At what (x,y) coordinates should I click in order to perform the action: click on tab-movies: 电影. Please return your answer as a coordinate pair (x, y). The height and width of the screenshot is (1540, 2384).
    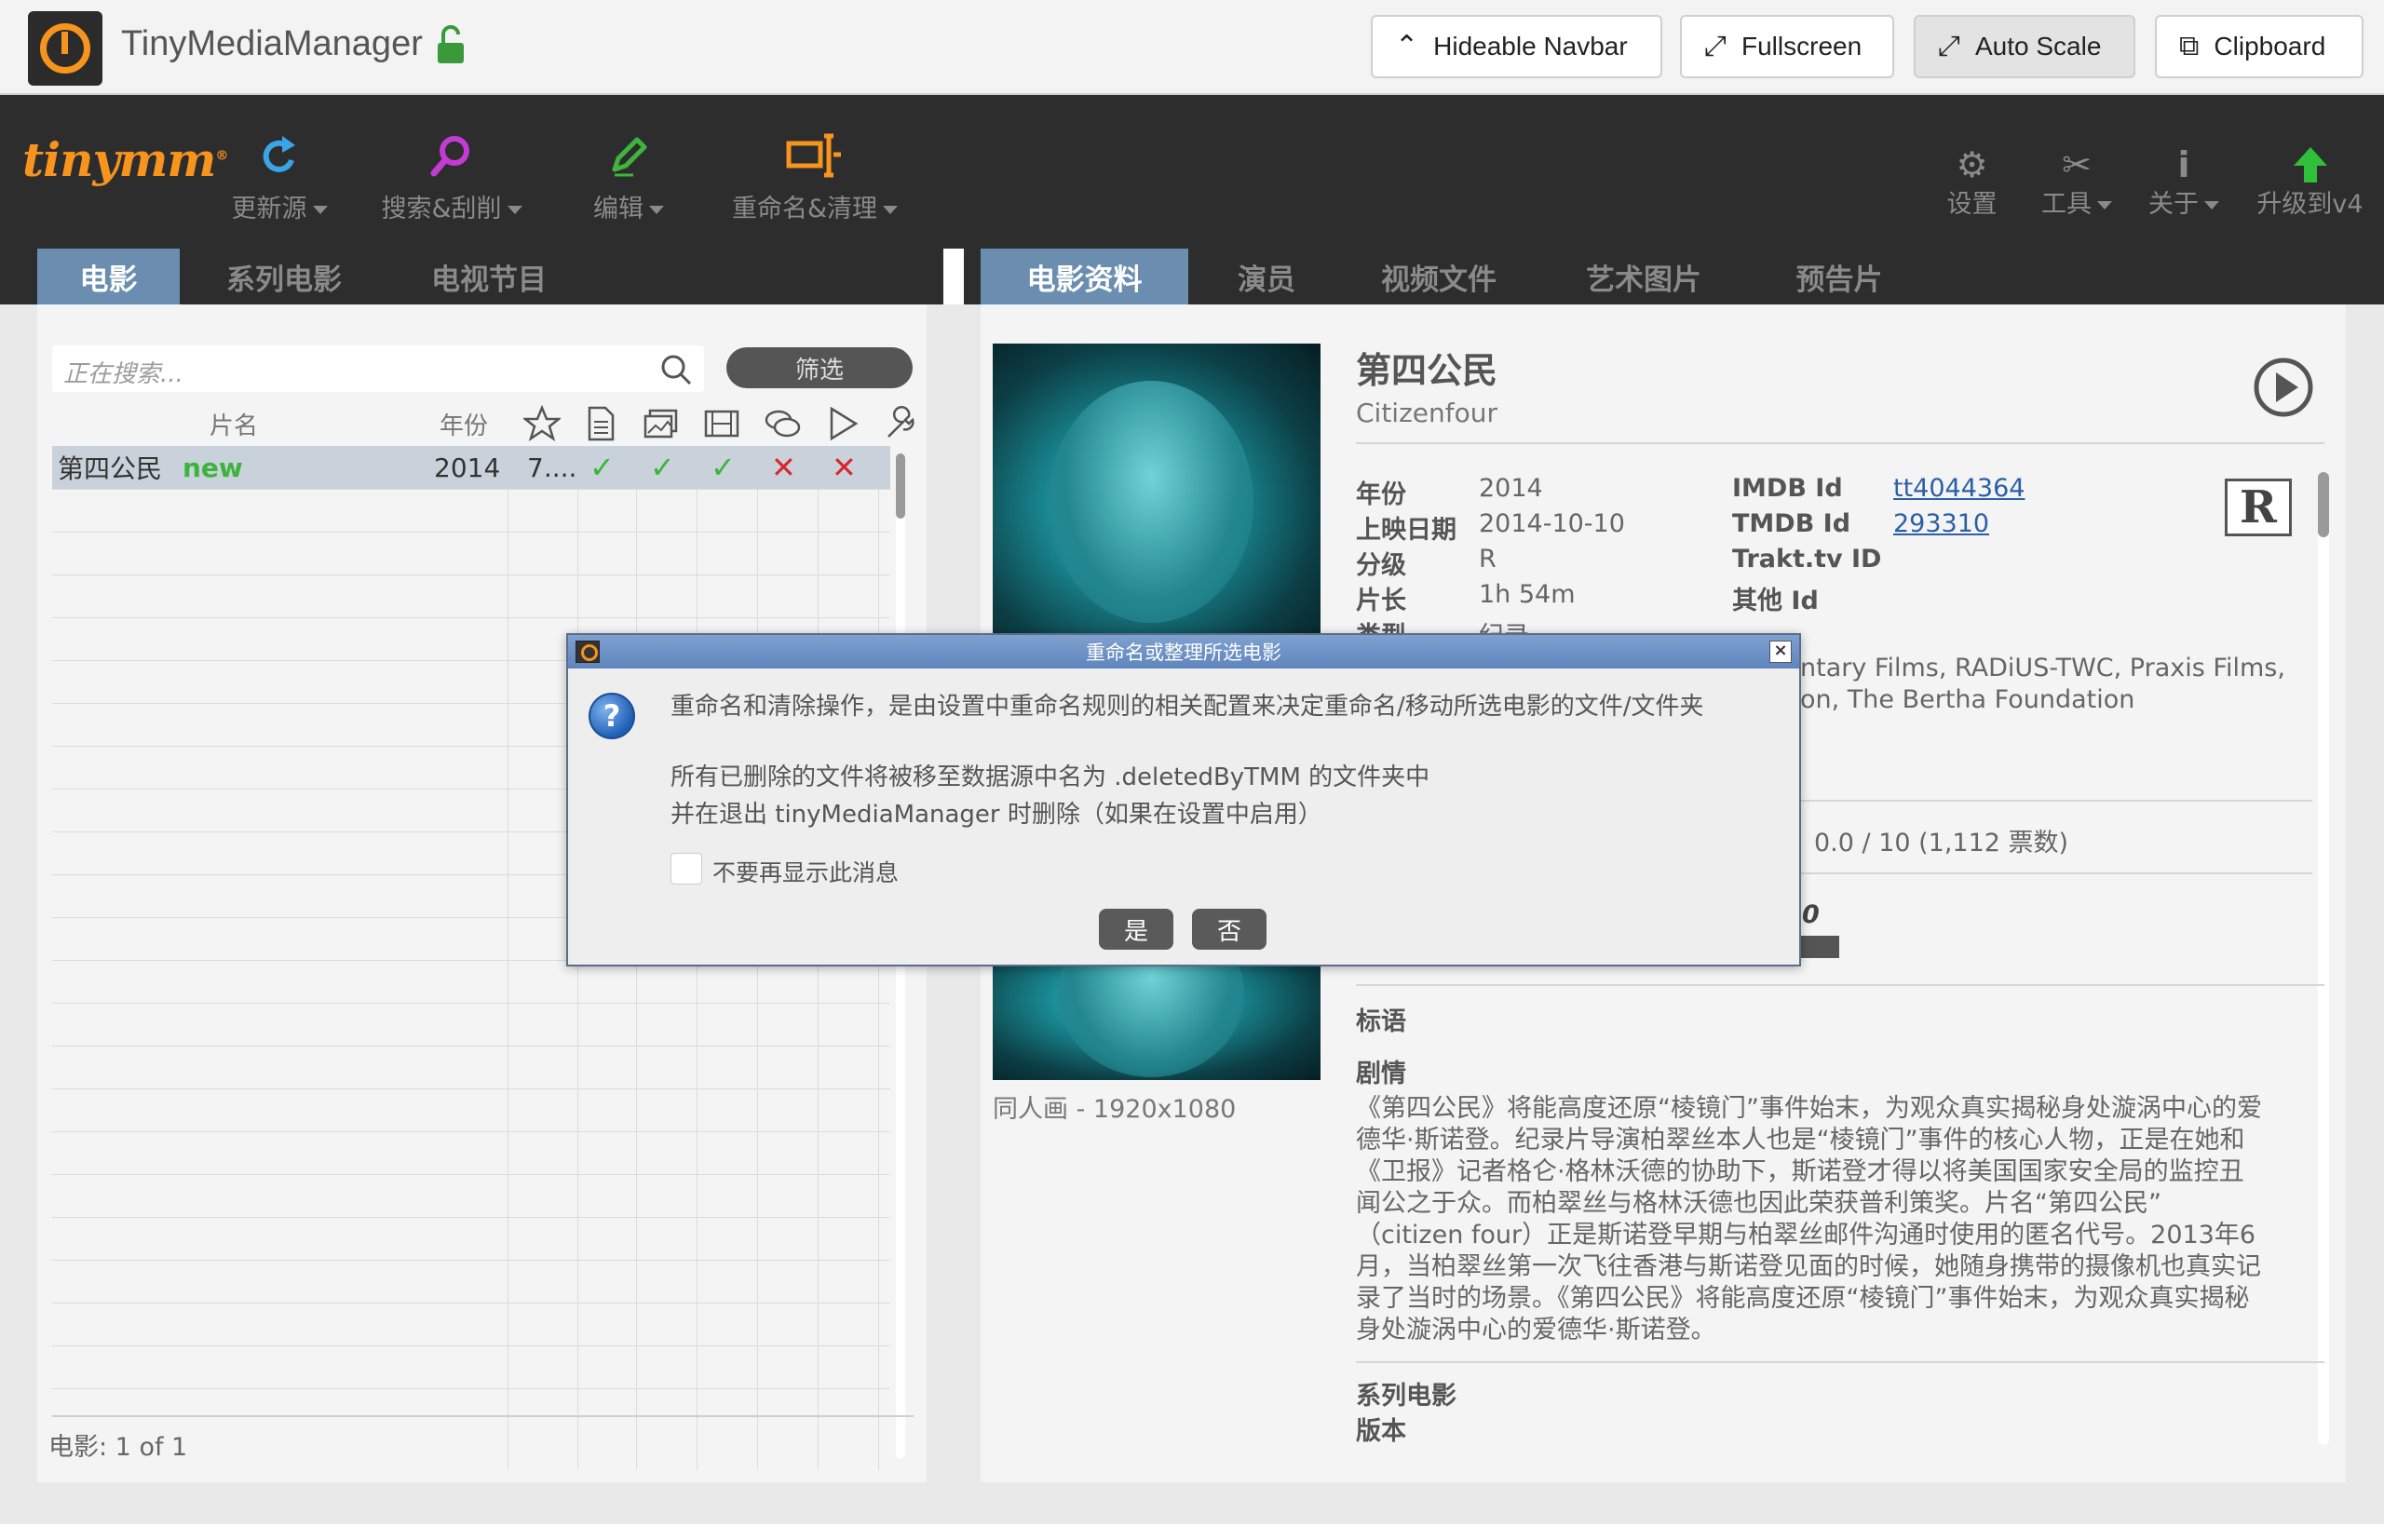
    Looking at the image, I should click on (108, 286).